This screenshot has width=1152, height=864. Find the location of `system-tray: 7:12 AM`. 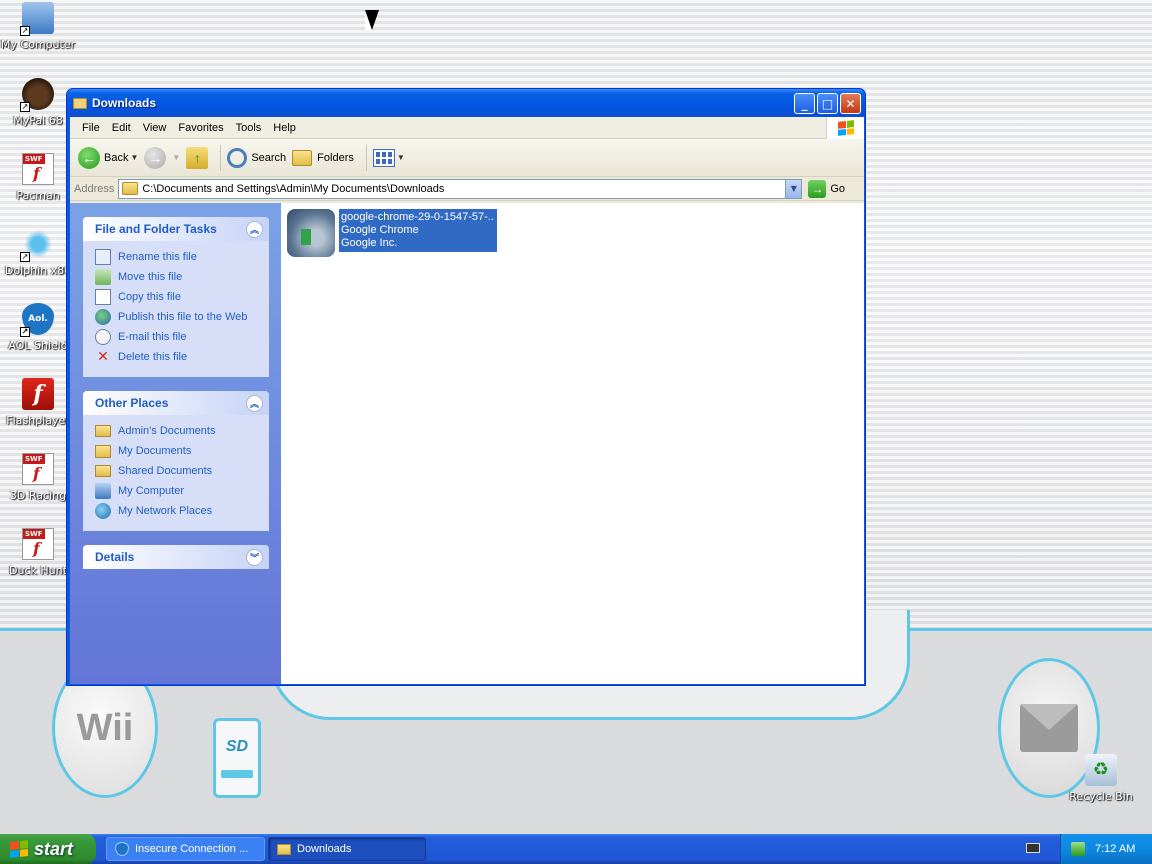

system-tray: 7:12 AM is located at coordinates (1106, 849).